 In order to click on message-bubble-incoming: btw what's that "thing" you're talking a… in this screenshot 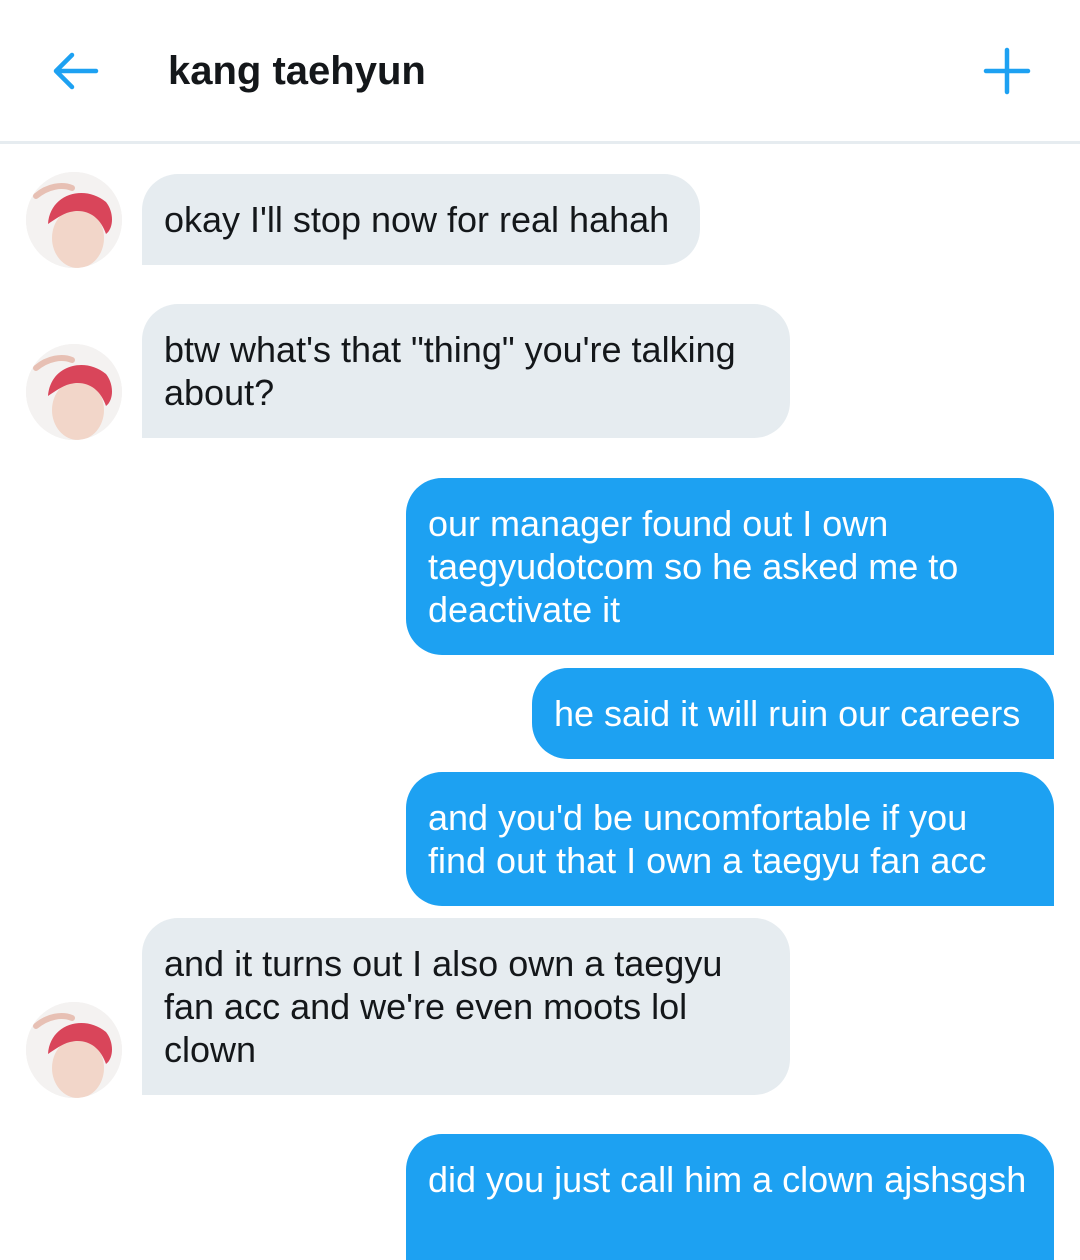, I will do `click(466, 371)`.